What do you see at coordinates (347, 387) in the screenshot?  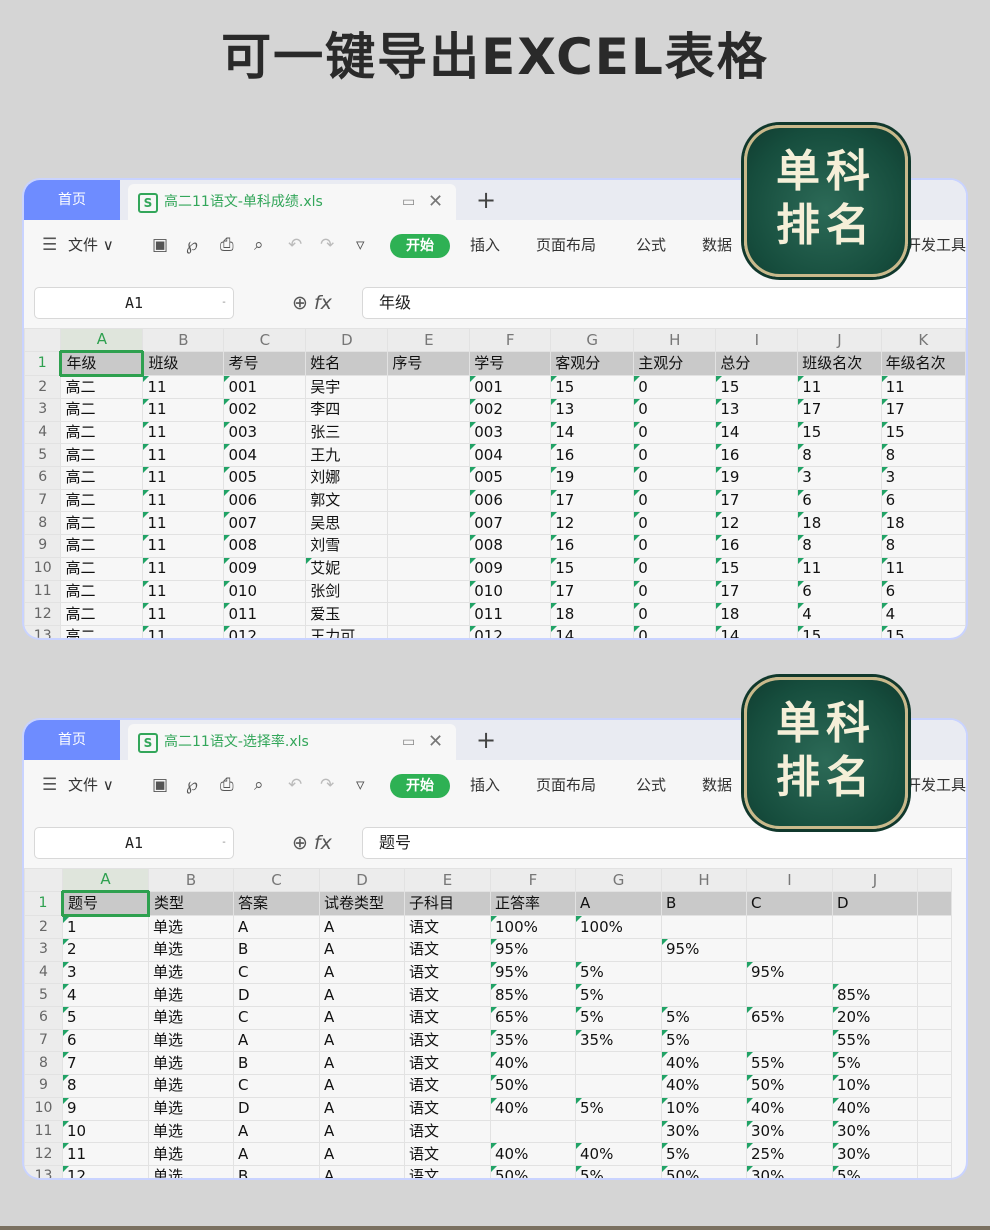 I see `cell: 吴宇` at bounding box center [347, 387].